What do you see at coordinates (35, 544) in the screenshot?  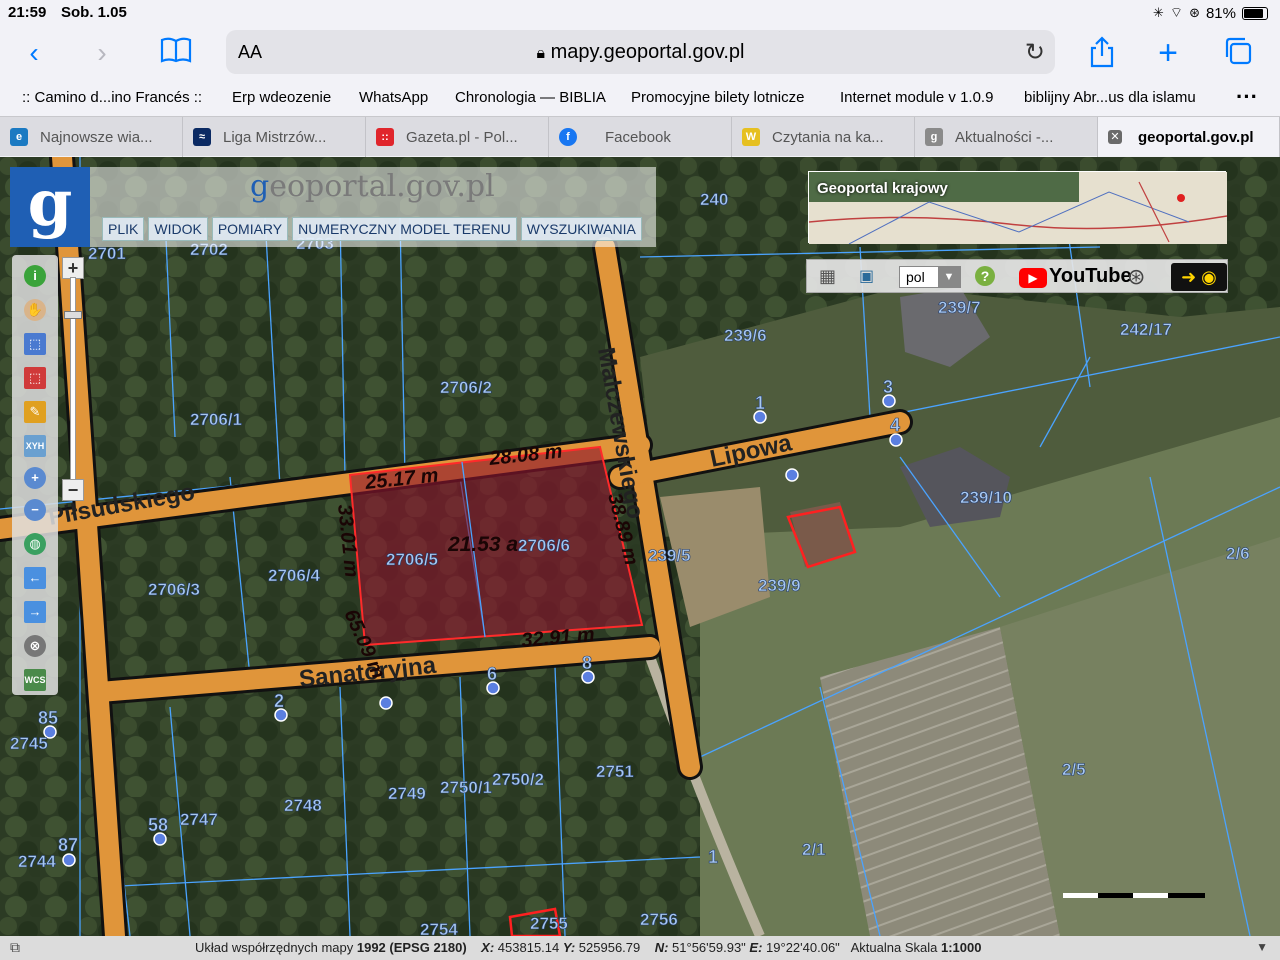 I see `globe-icon: ◍` at bounding box center [35, 544].